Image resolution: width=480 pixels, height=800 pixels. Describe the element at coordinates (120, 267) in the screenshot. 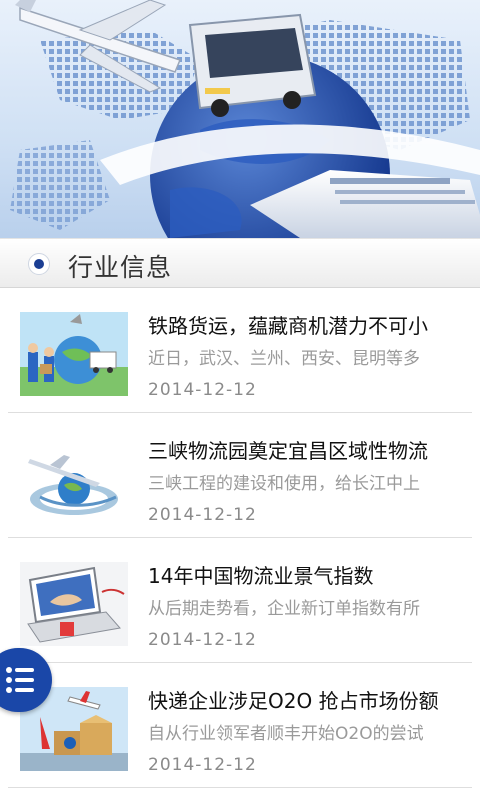

I see `section-title: 行业信息` at that location.